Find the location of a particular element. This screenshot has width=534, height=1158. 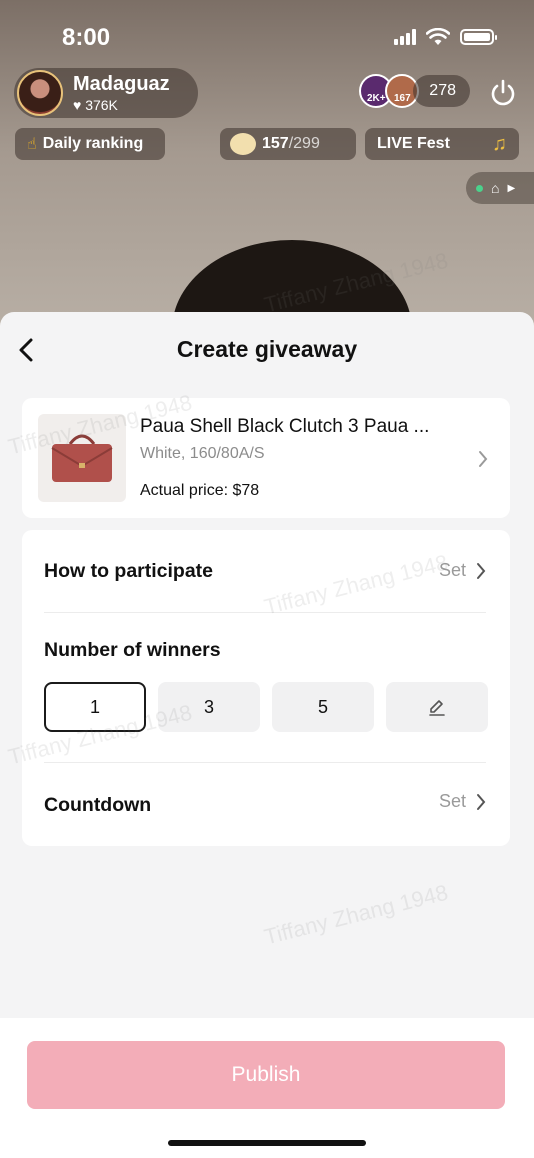

live-fest-chip: LIVE Fest ♫ is located at coordinates (442, 144).